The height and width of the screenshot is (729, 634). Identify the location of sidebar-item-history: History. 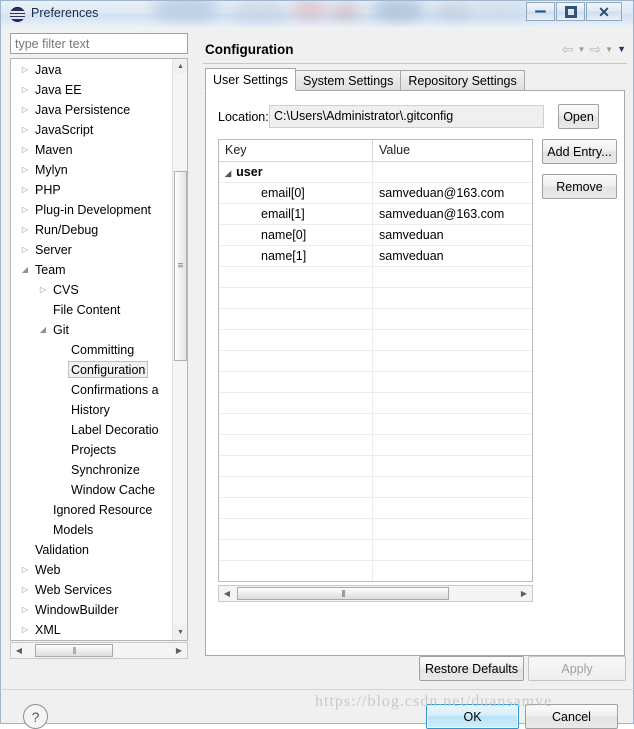
(92, 410).